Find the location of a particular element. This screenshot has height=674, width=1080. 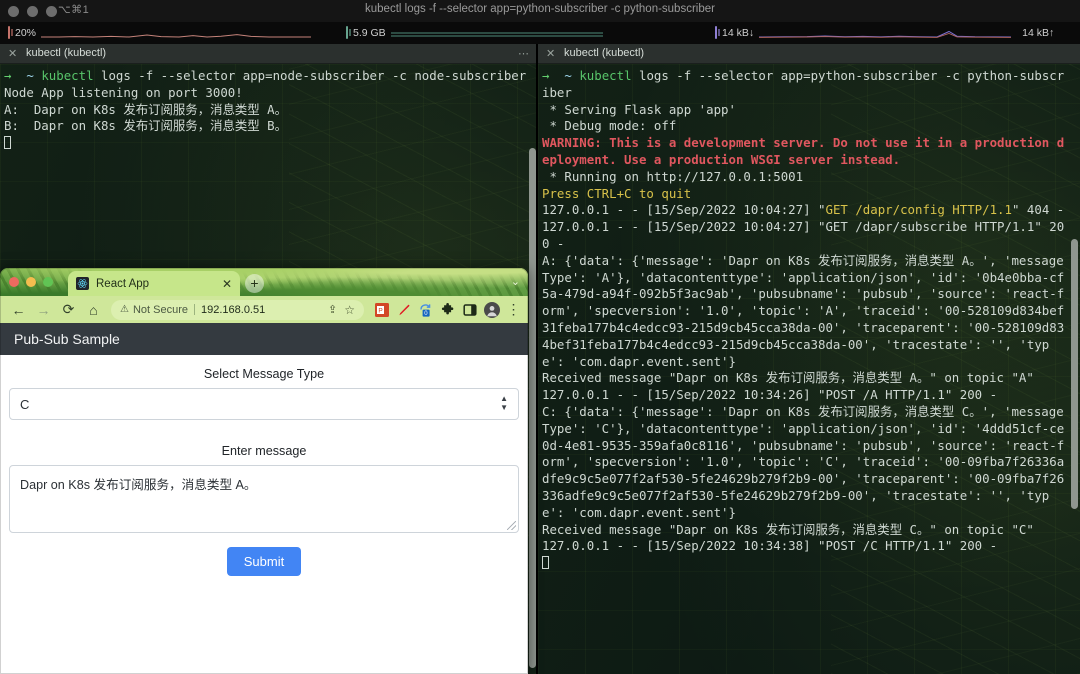

home-button: ⌂ is located at coordinates (93, 310).